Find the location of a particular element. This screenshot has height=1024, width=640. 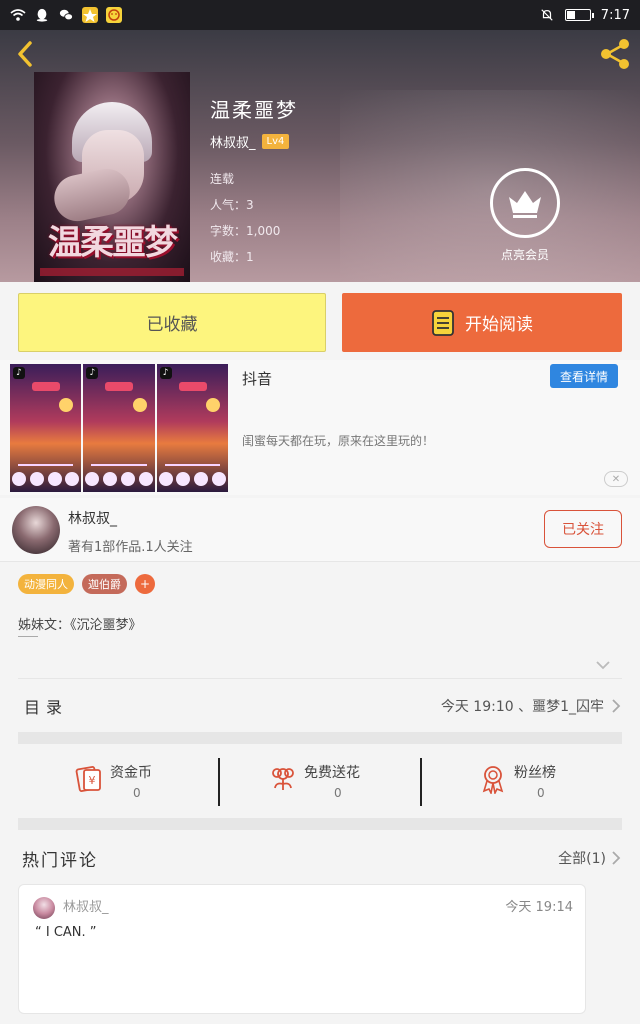

wifi-icon is located at coordinates (18, 15).